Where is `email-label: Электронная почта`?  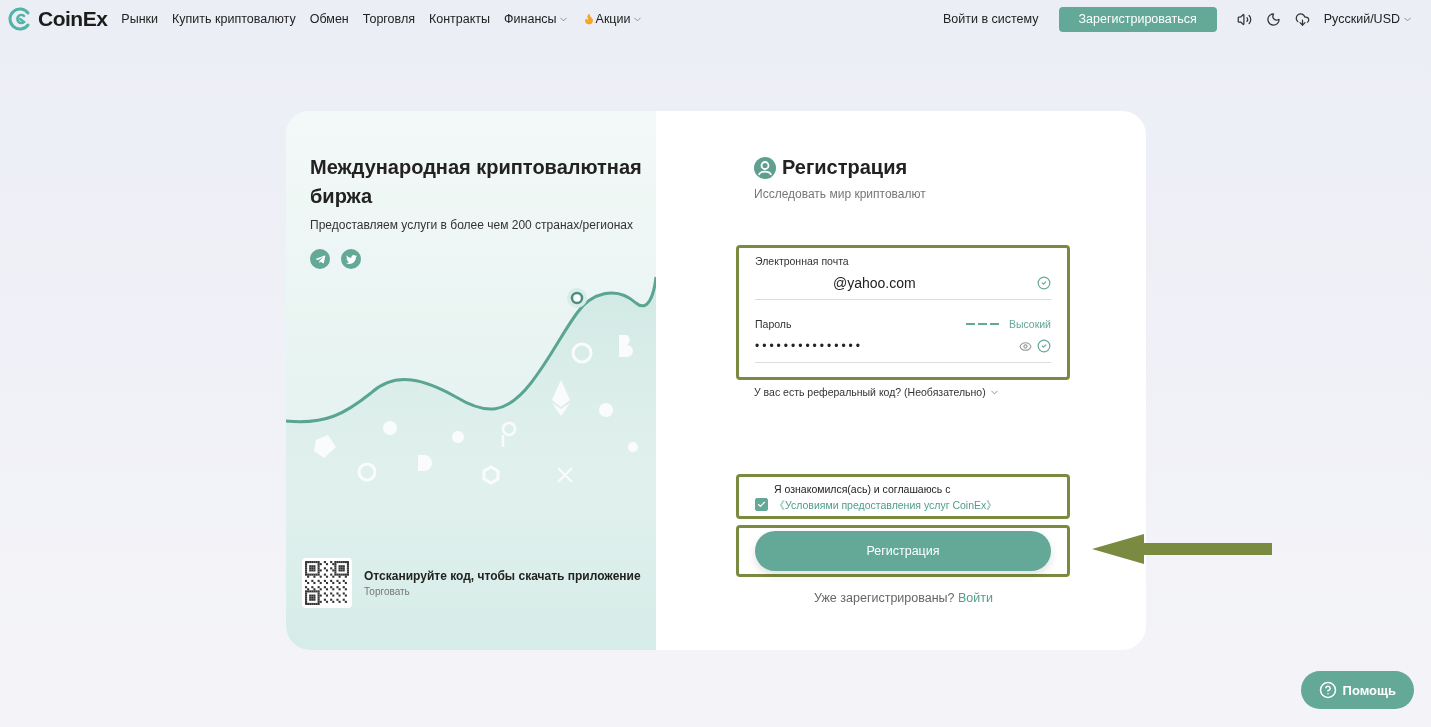 email-label: Электронная почта is located at coordinates (802, 261).